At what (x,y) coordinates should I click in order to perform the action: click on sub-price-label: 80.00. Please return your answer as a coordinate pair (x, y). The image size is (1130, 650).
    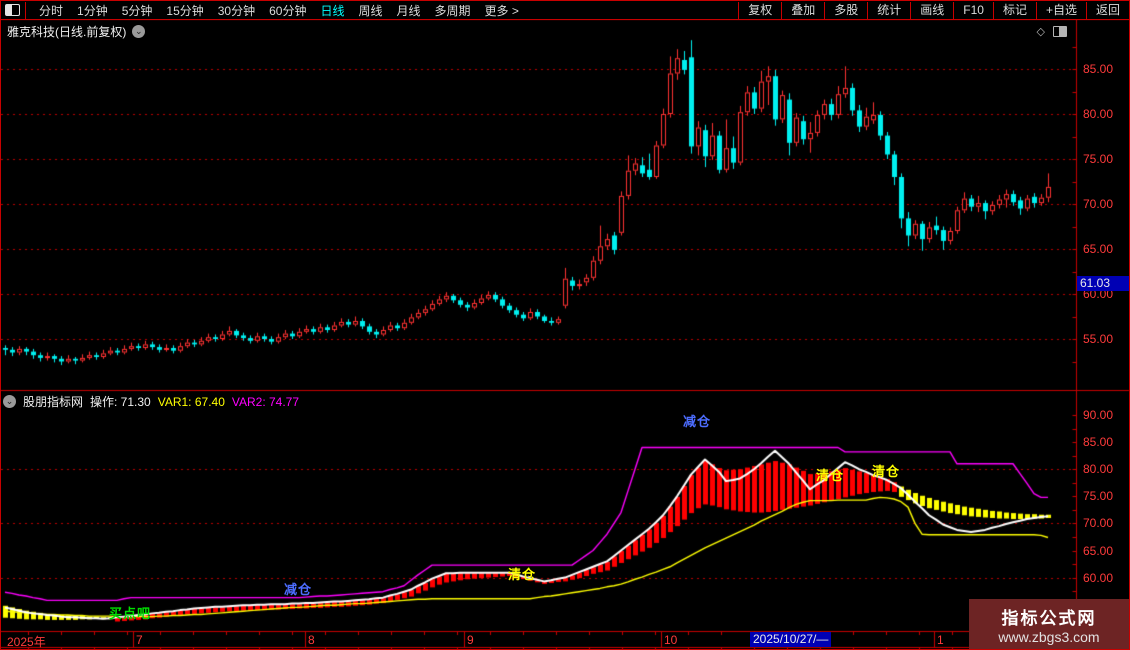
    Looking at the image, I should click on (1098, 469).